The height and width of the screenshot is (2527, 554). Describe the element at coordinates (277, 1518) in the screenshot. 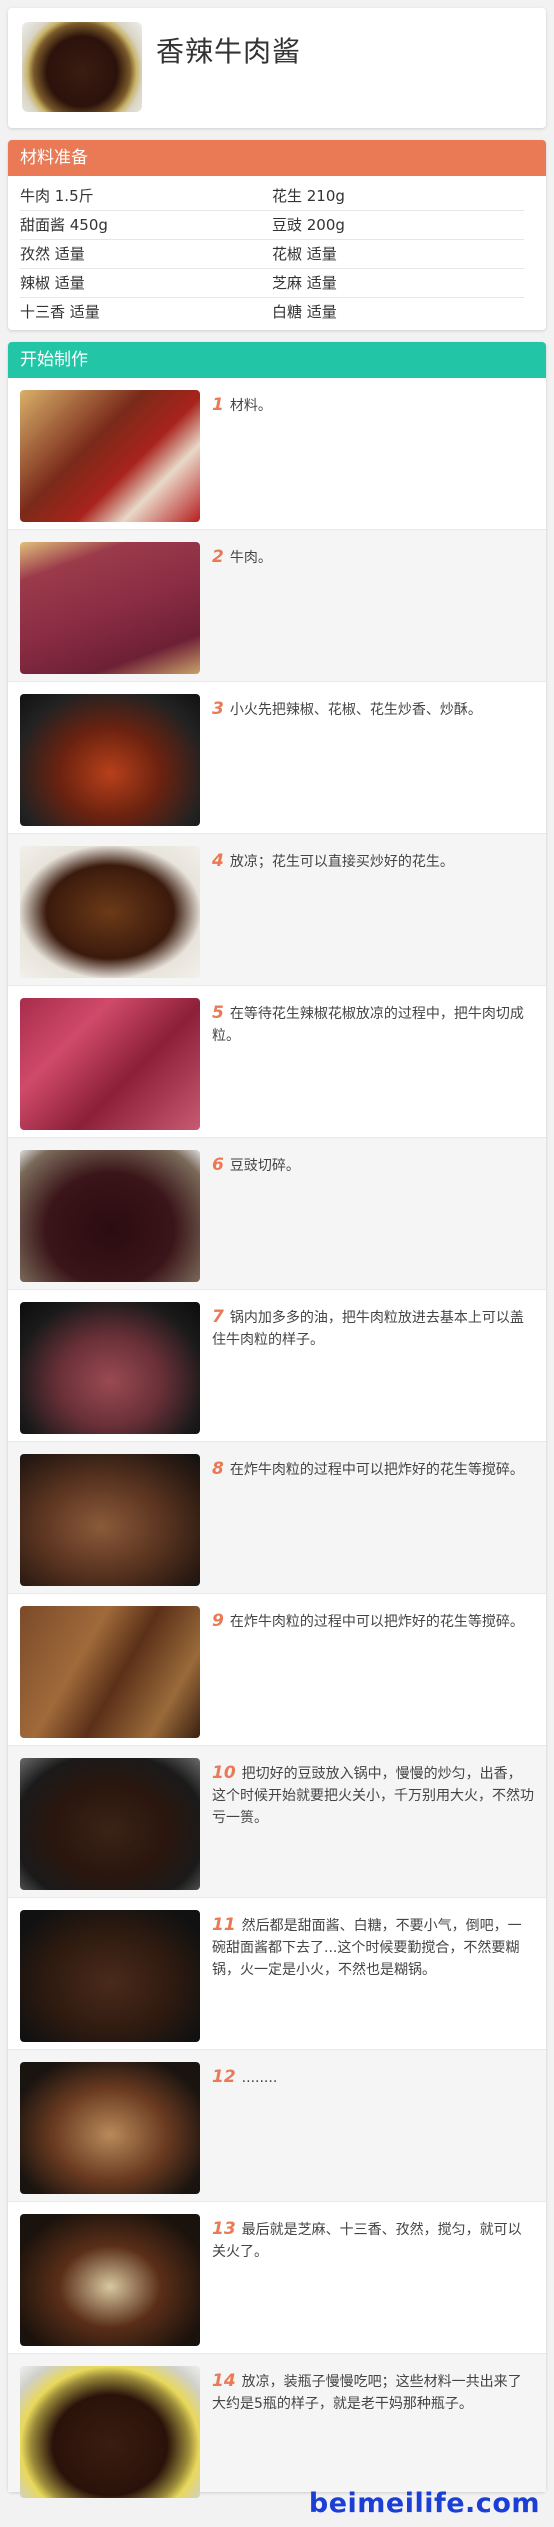

I see `step-item: 8 在炸牛肉粒的过程中可以把炸好的花生等搅碎。` at that location.